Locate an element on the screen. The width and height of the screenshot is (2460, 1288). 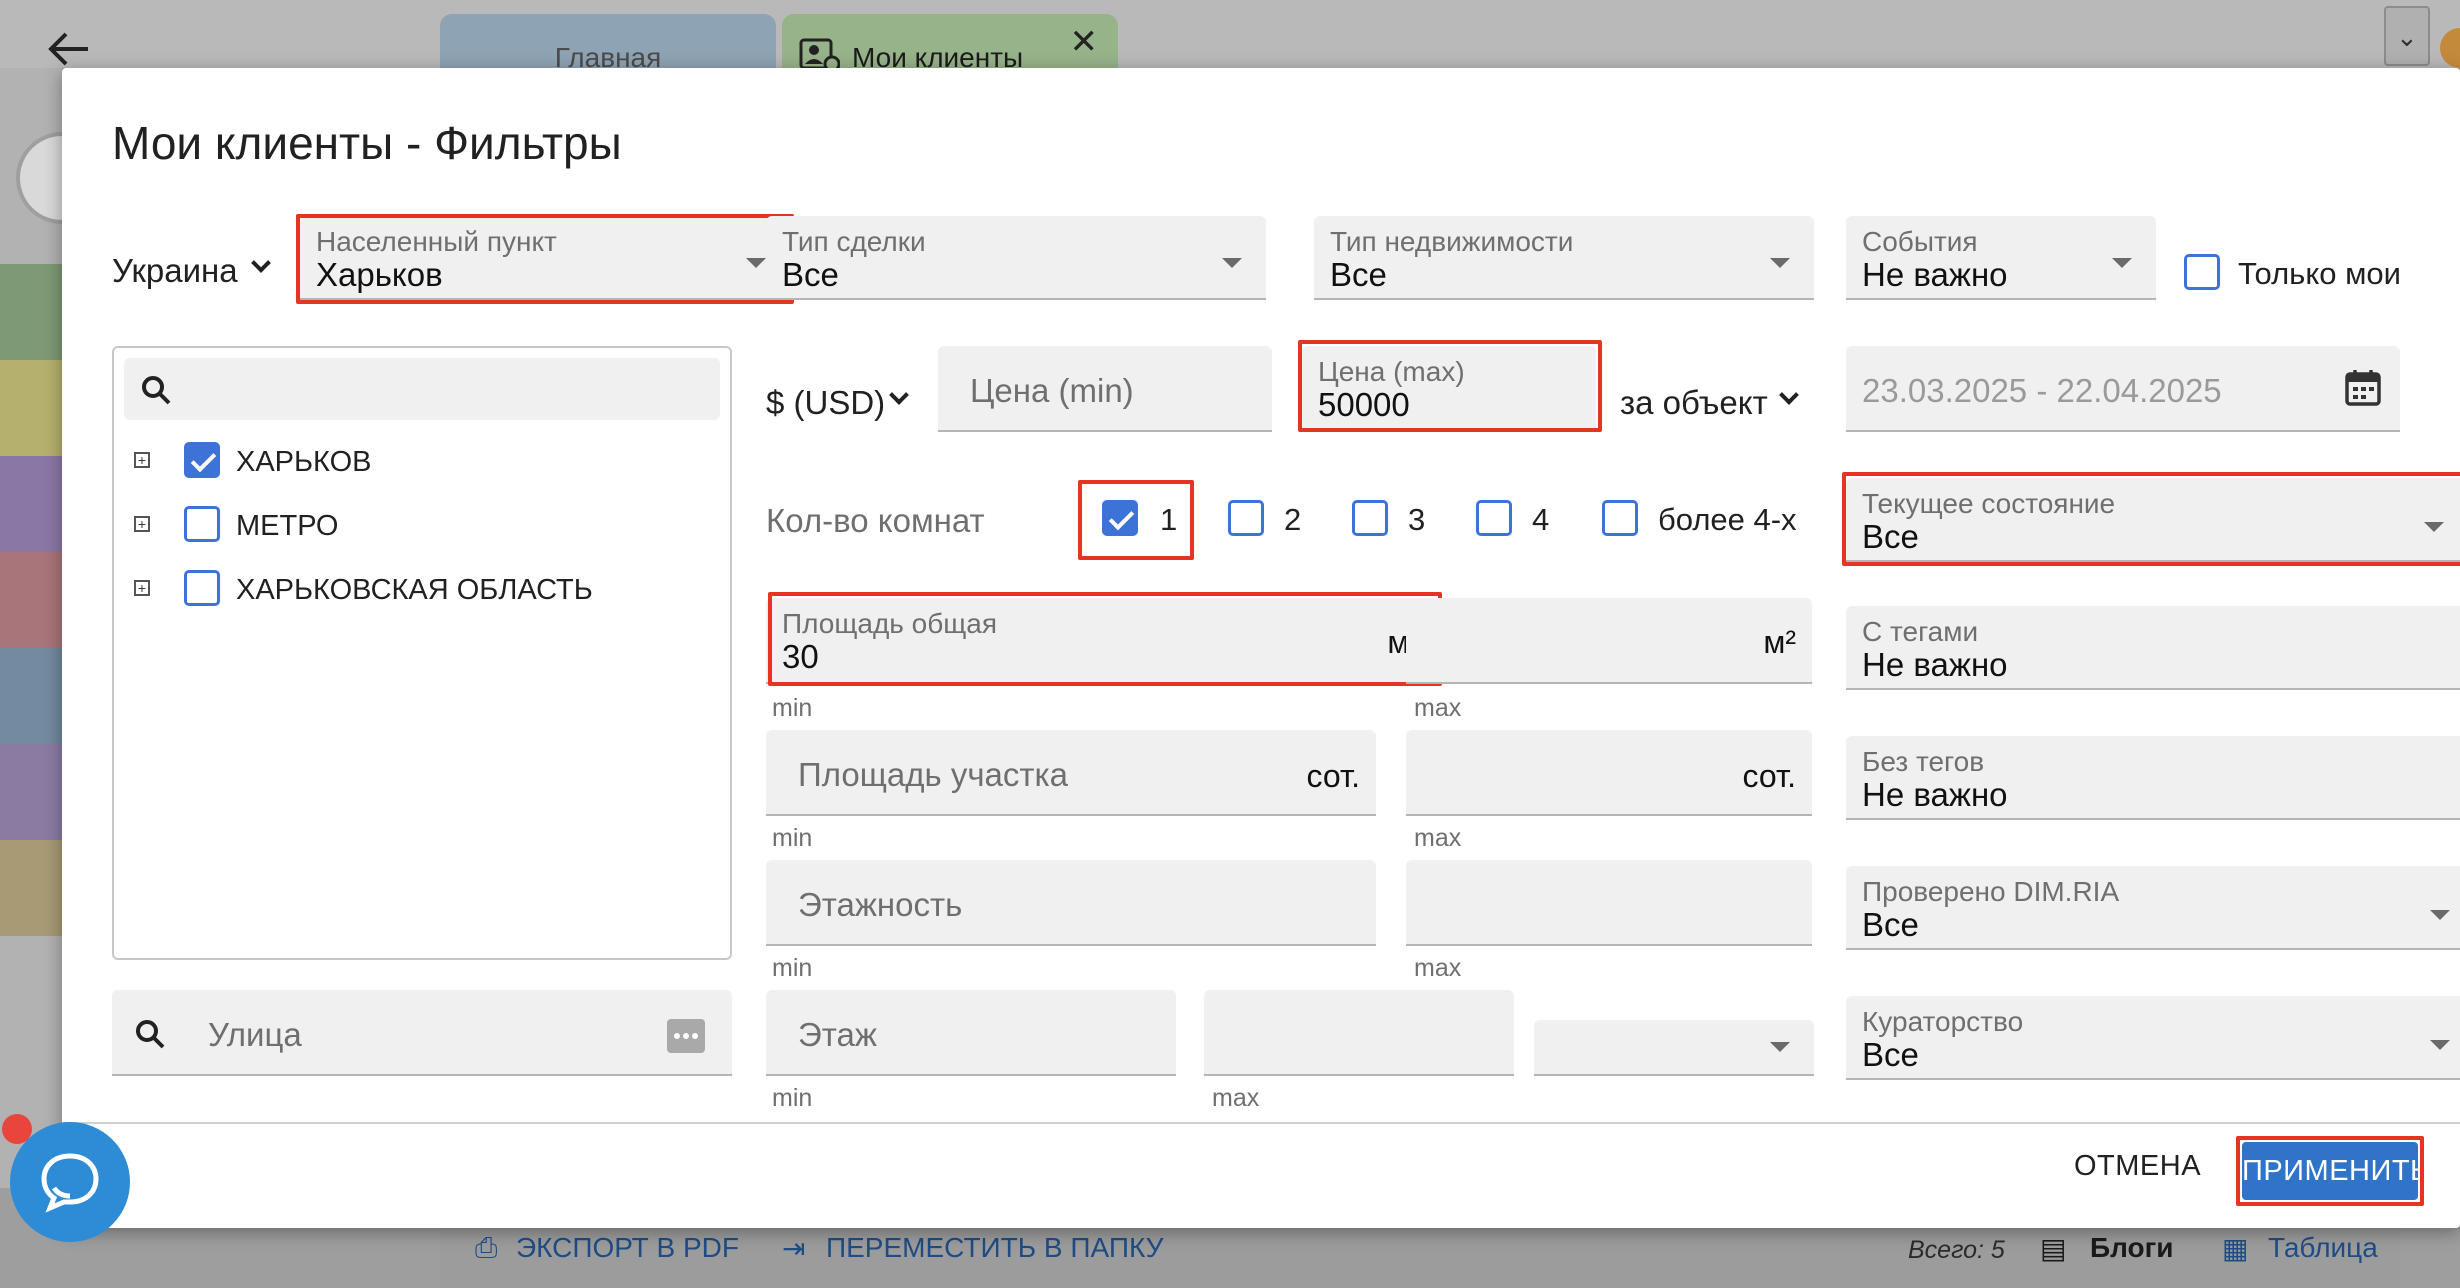
close-icon: ✕ is located at coordinates (1084, 42).